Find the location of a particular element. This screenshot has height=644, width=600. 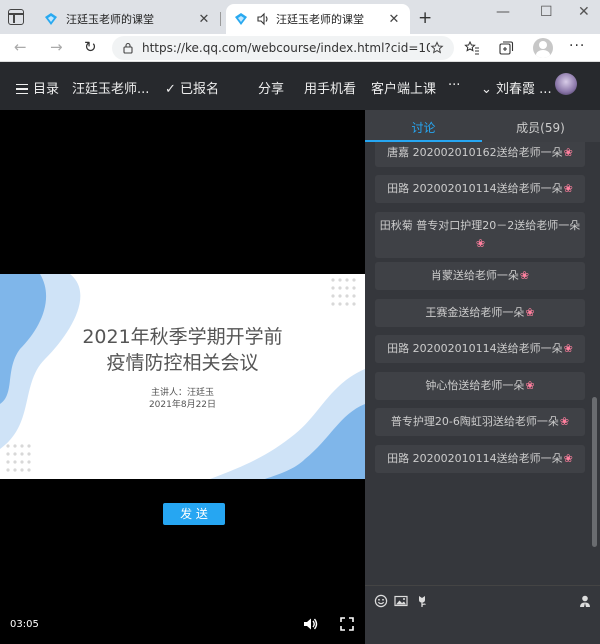

slide-subtitle: 主讲人：汪廷玉 2021年8月22日 is located at coordinates (182, 399).